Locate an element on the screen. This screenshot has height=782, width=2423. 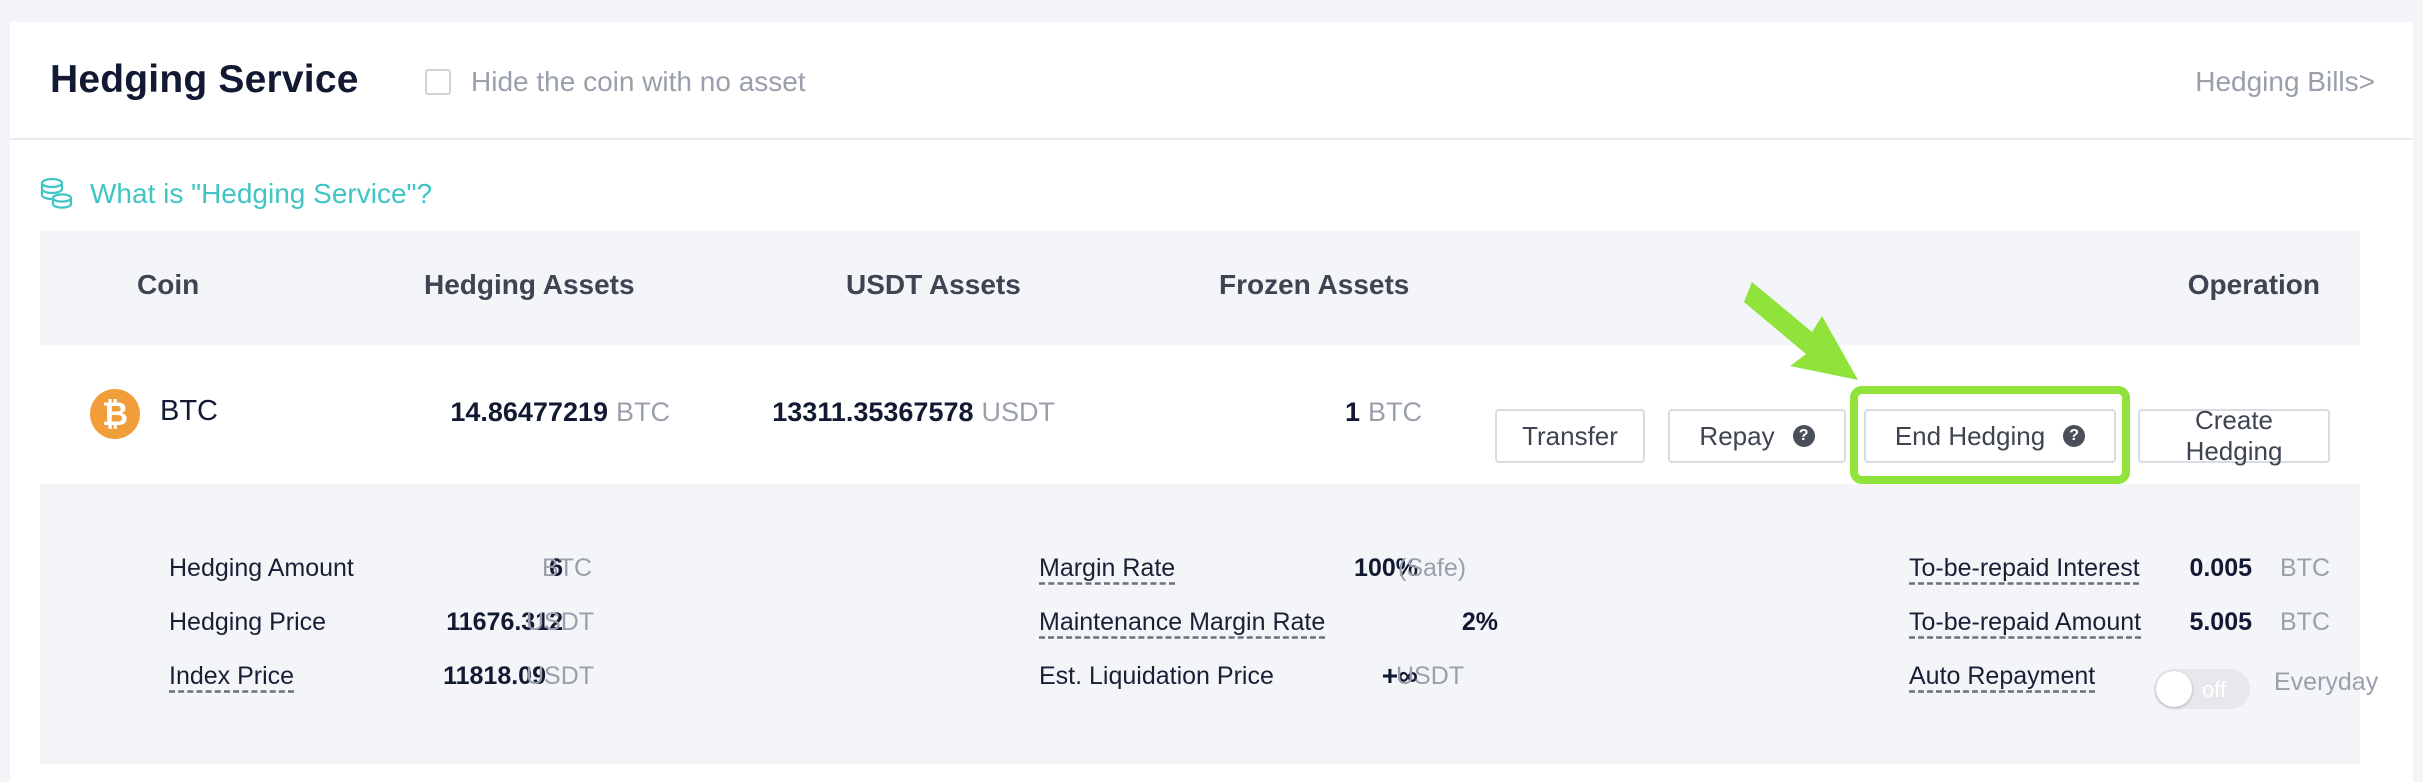
end-hedging-highlight is located at coordinates (1990, 435).